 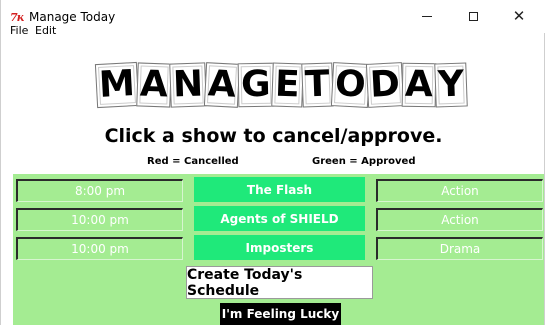 I want to click on manage-today-logo: MANAGETODAY, so click(x=281, y=85).